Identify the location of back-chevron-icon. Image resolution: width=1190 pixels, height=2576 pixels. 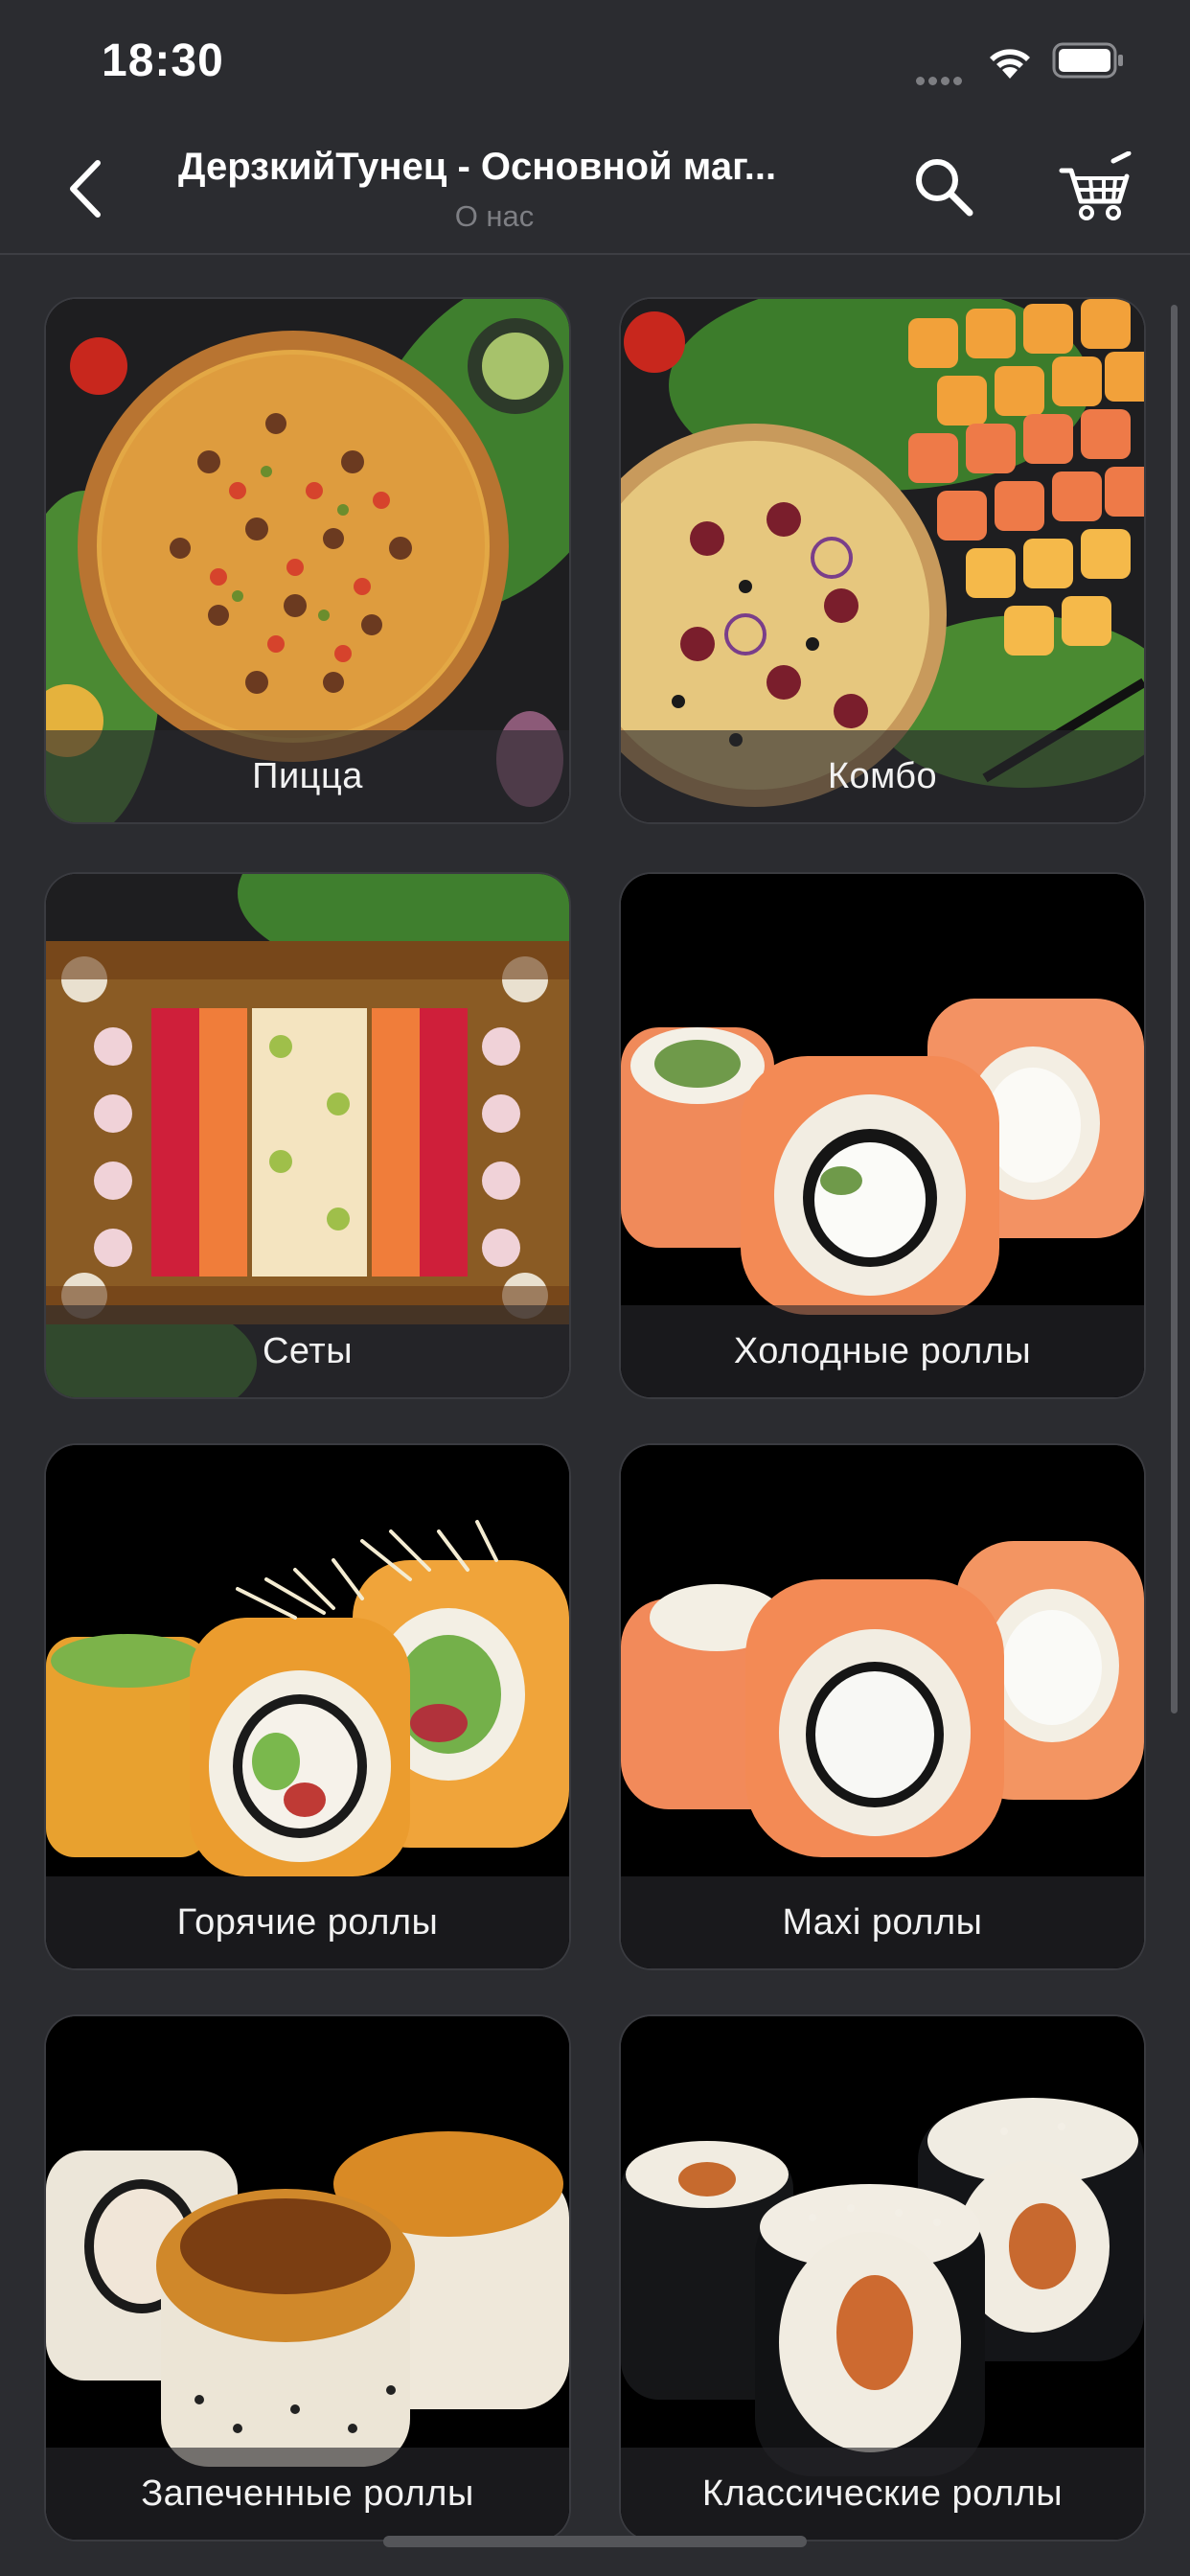
(87, 188).